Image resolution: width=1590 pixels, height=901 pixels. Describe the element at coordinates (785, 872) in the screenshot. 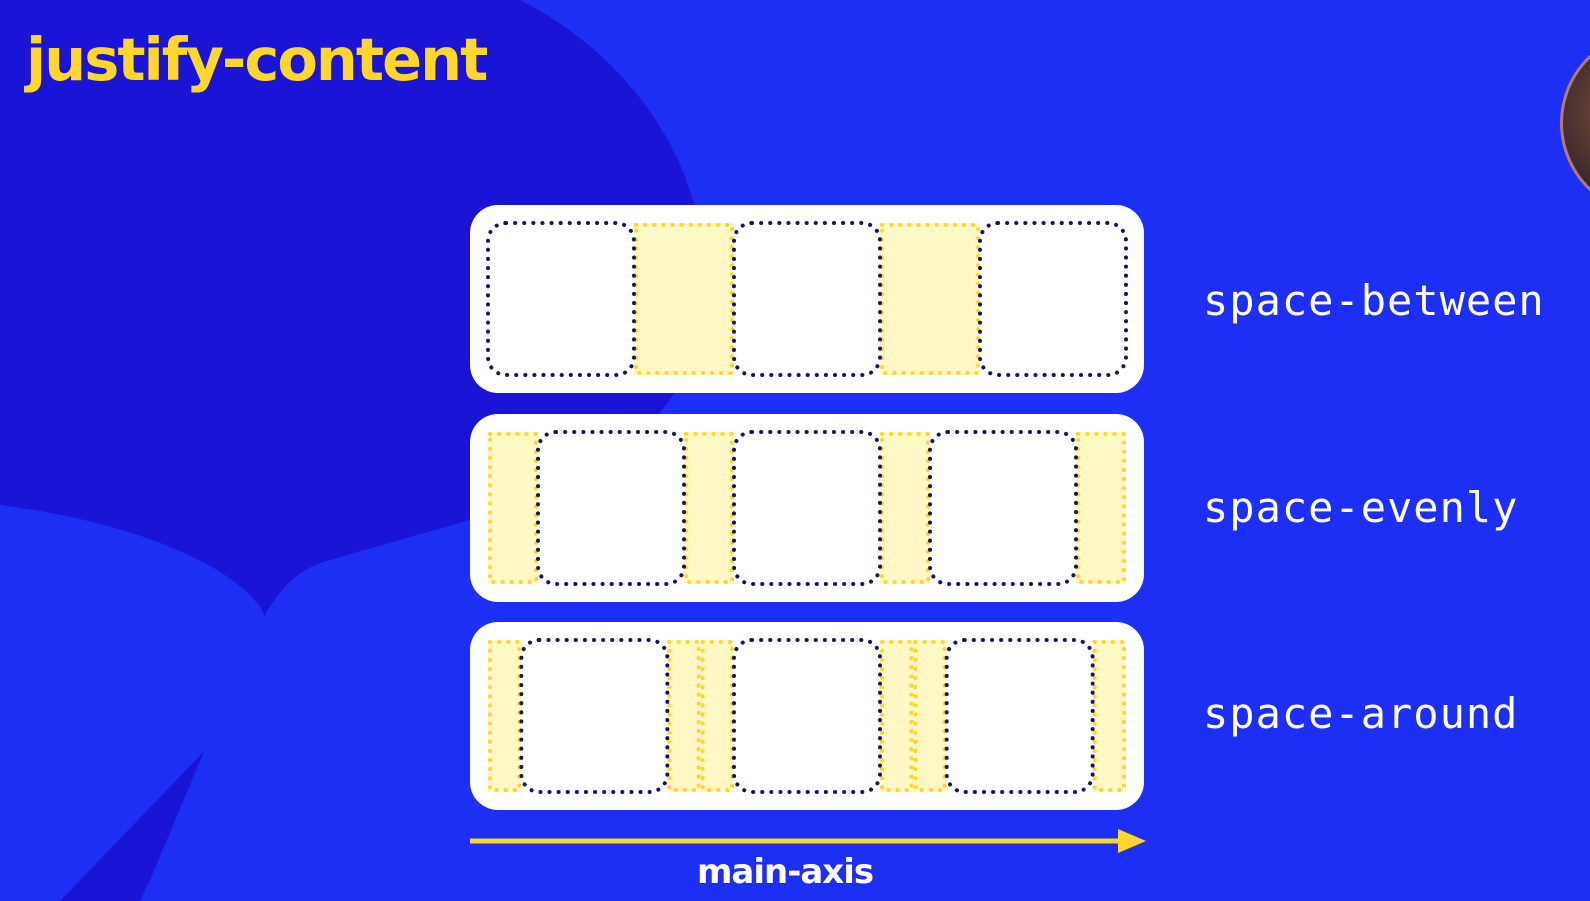

I see `main-axis-label: main-axis` at that location.